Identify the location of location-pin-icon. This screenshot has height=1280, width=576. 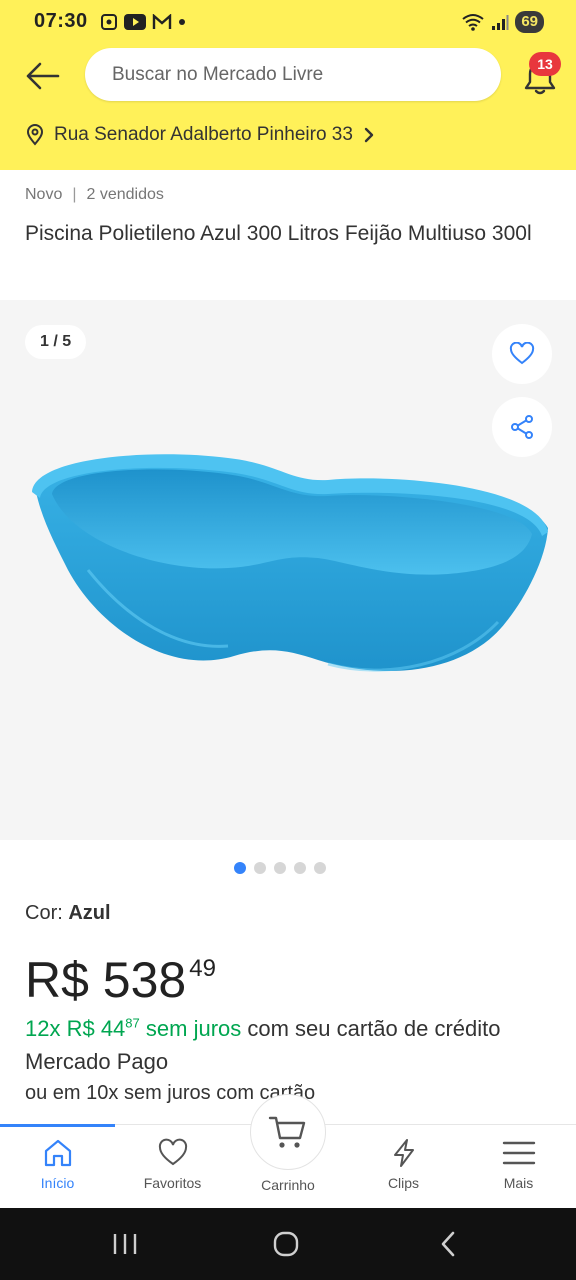
(35, 135).